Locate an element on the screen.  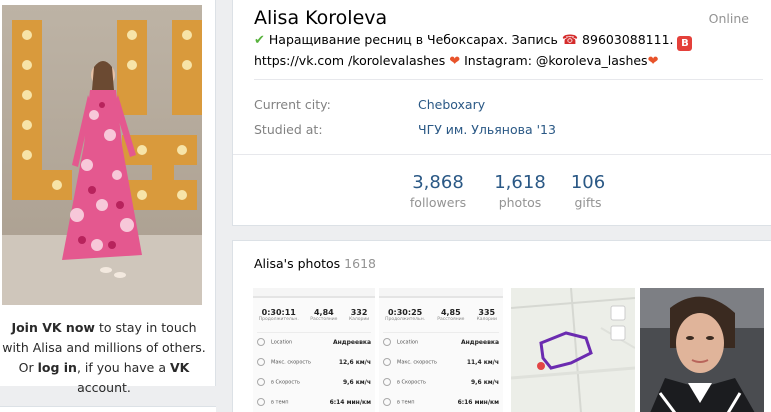
status-instagram: Instagram: @koroleva_lashes is located at coordinates (554, 60).